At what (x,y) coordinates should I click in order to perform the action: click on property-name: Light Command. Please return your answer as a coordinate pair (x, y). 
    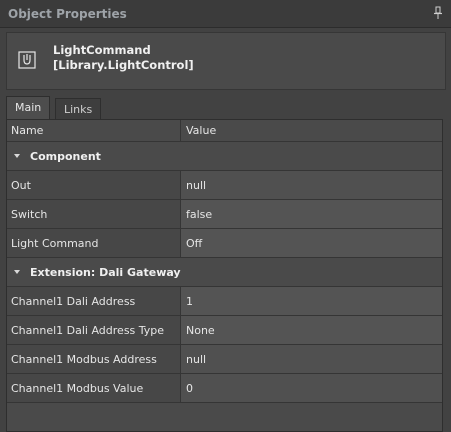
    Looking at the image, I should click on (94, 243).